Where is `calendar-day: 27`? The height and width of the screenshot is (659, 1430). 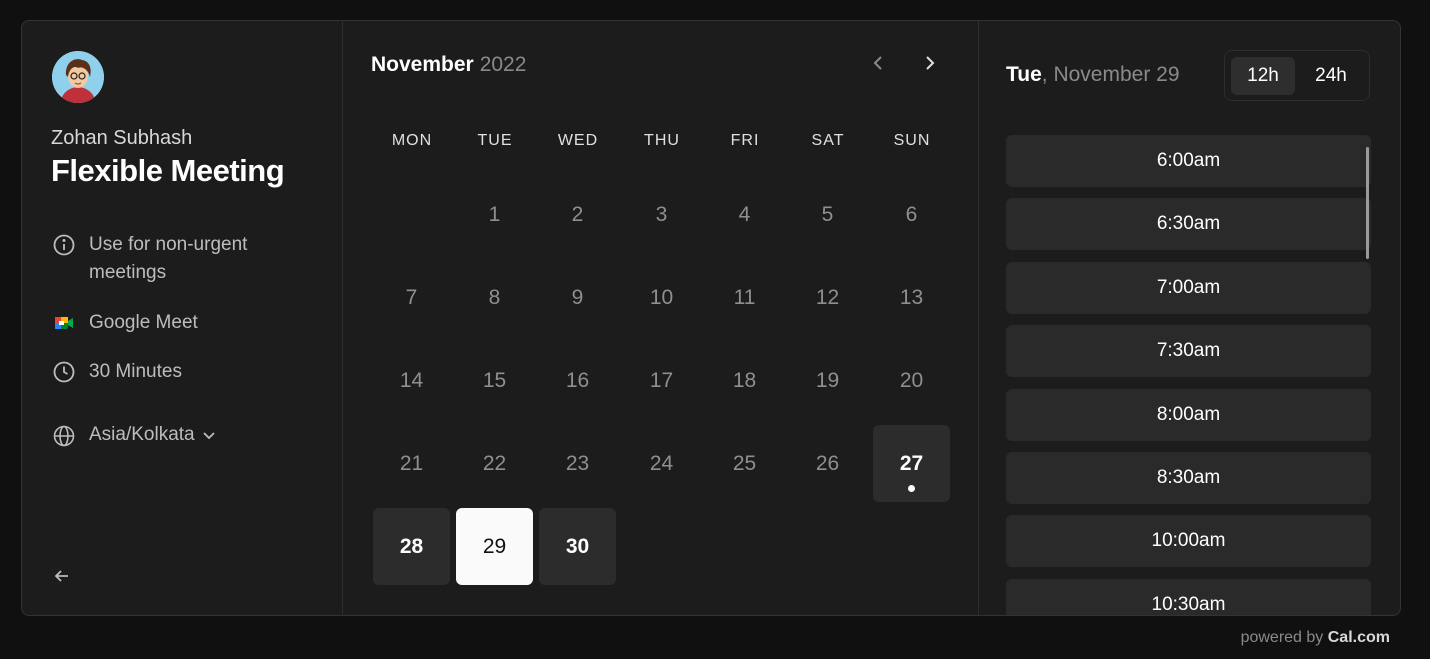 calendar-day: 27 is located at coordinates (911, 463).